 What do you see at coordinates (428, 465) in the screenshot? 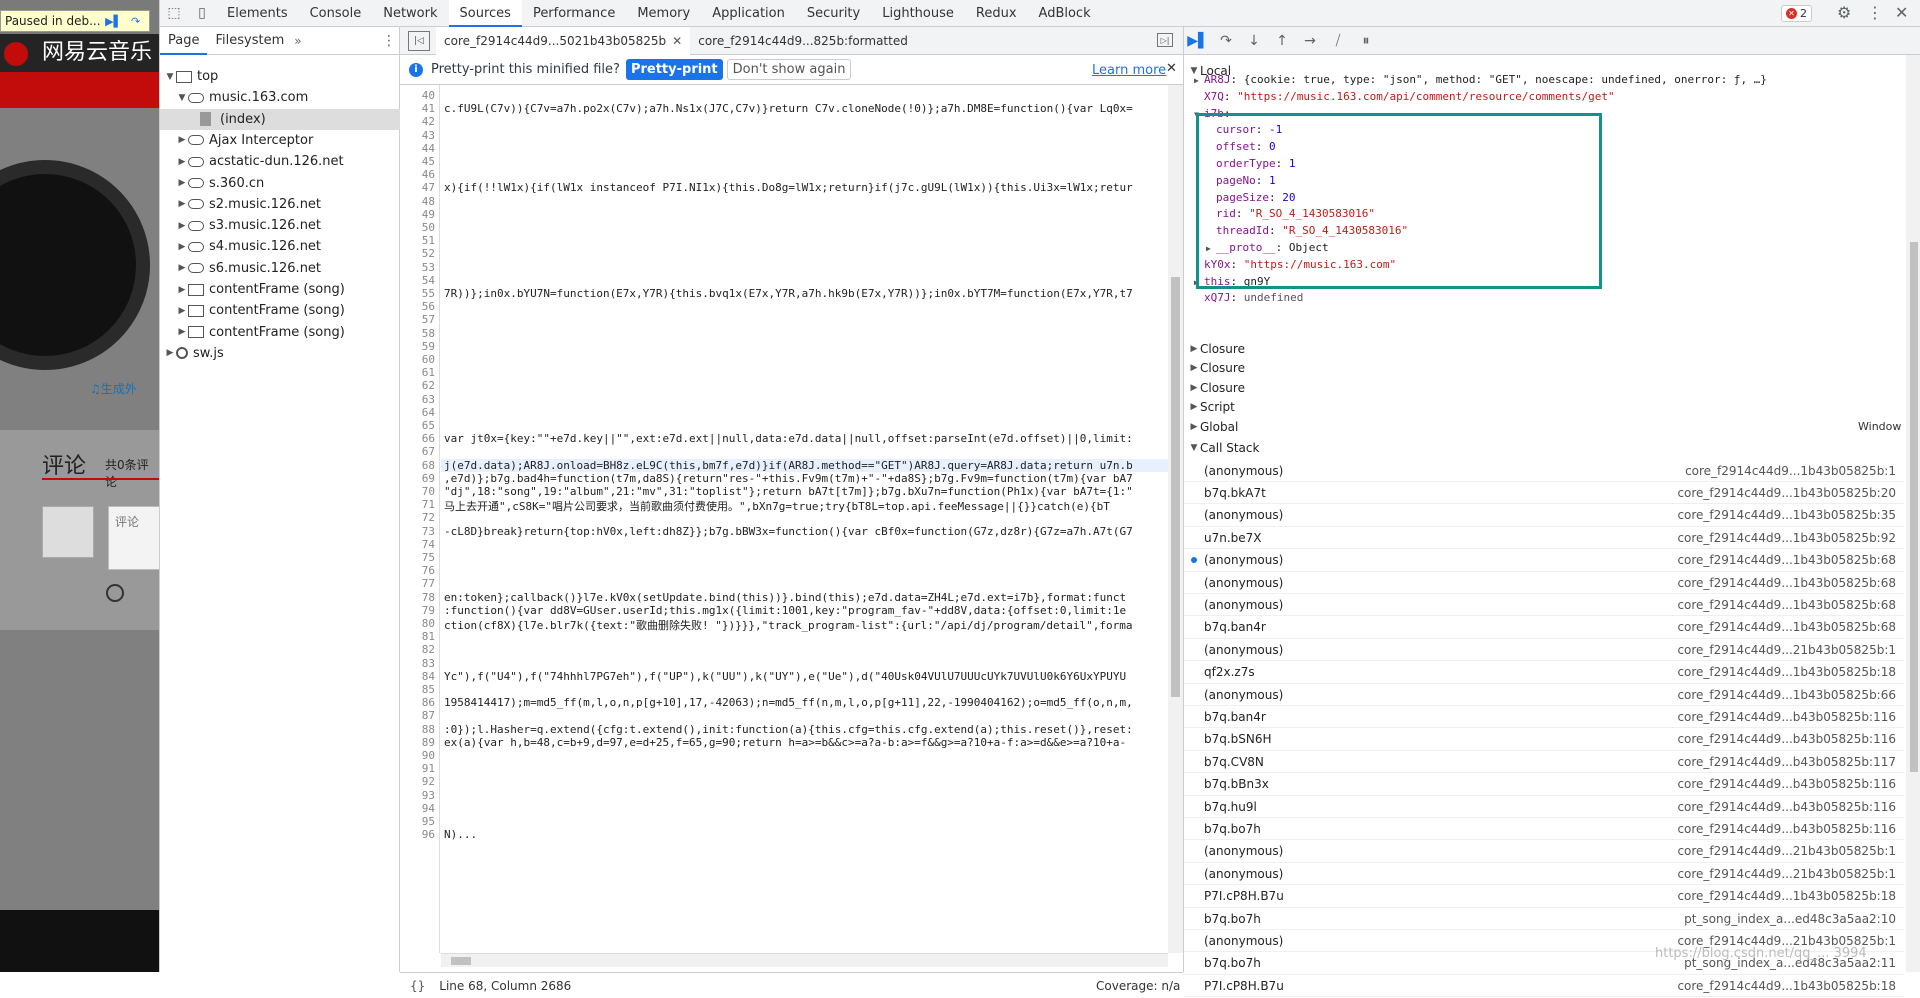
I see `line-number: 68` at bounding box center [428, 465].